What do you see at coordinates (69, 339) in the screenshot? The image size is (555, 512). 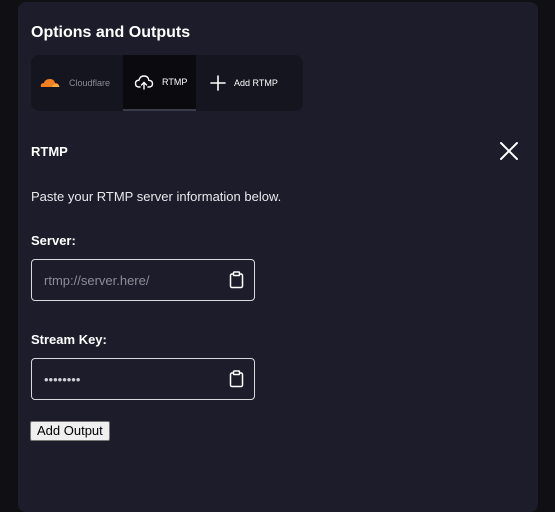 I see `stream-key-label: Stream Key:` at bounding box center [69, 339].